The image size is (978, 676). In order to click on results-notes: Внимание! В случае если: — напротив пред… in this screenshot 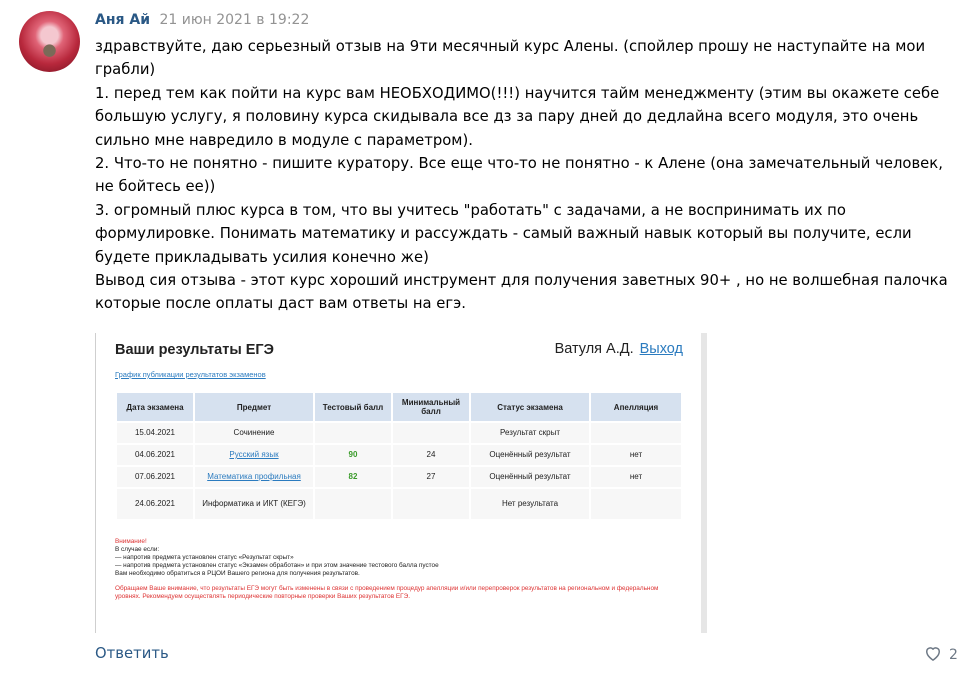, I will do `click(395, 569)`.